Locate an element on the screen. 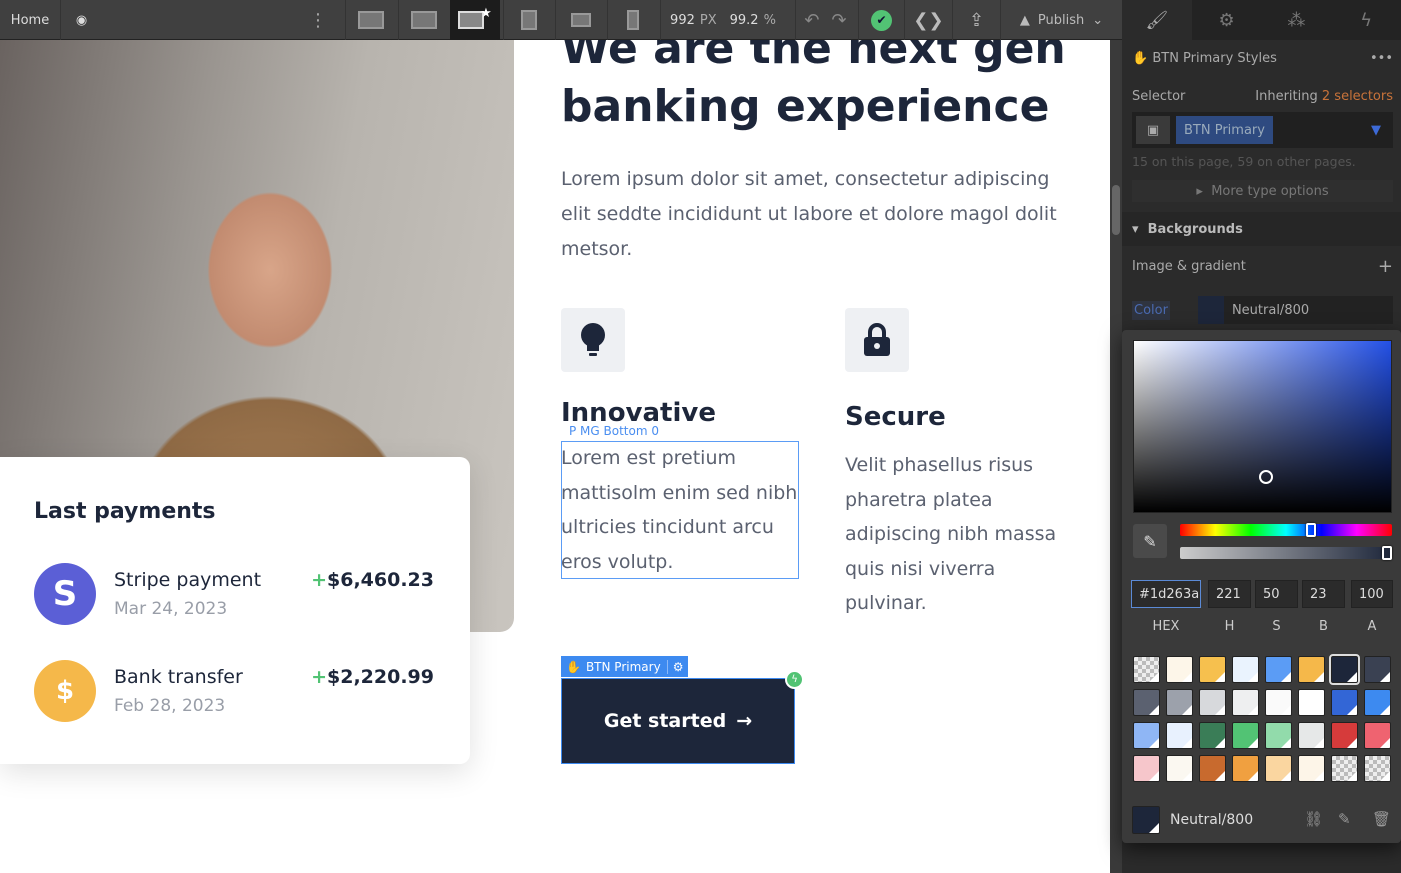  more-vertical-icon: ⋮ is located at coordinates (318, 20).